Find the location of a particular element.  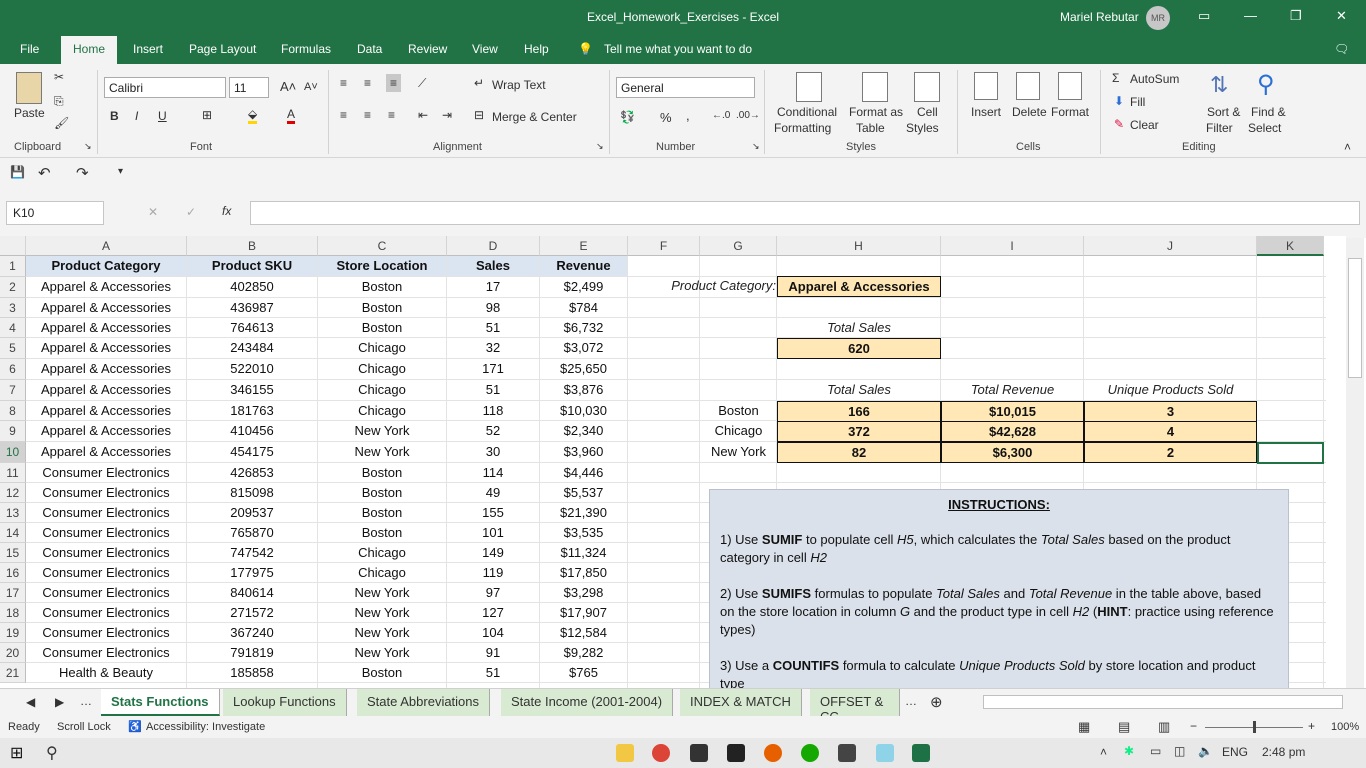

selected-cell-k10 is located at coordinates (1290, 453).